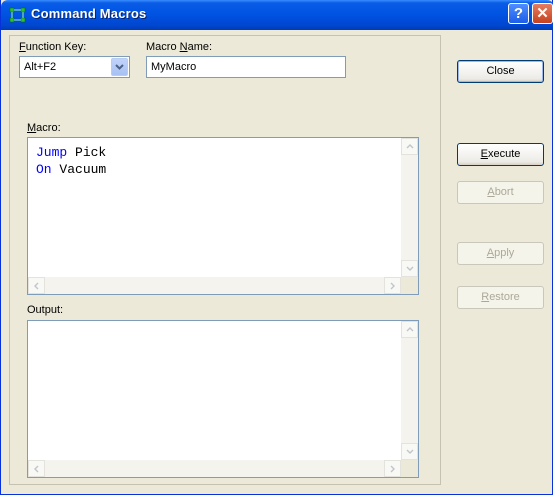 The width and height of the screenshot is (553, 495). Describe the element at coordinates (500, 297) in the screenshot. I see `restore-button: Restore` at that location.